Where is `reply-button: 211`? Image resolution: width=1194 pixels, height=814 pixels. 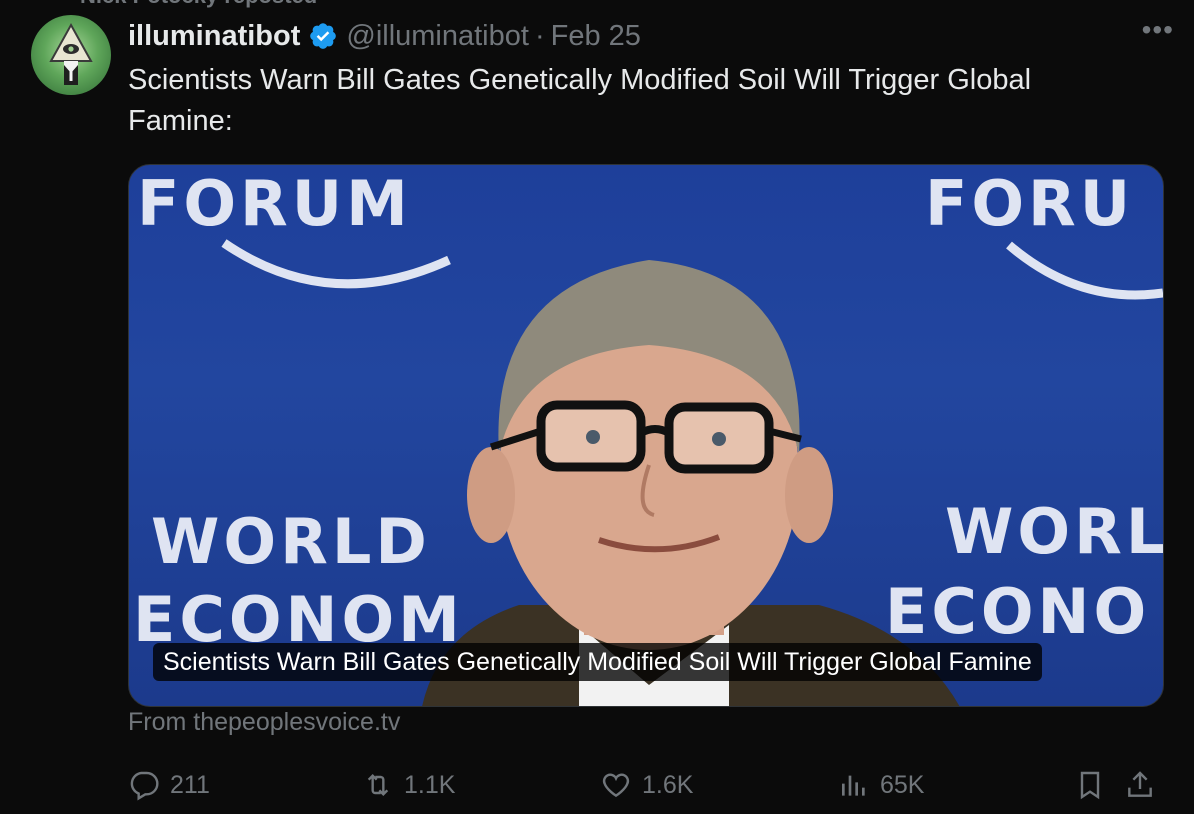 reply-button: 211 is located at coordinates (169, 785).